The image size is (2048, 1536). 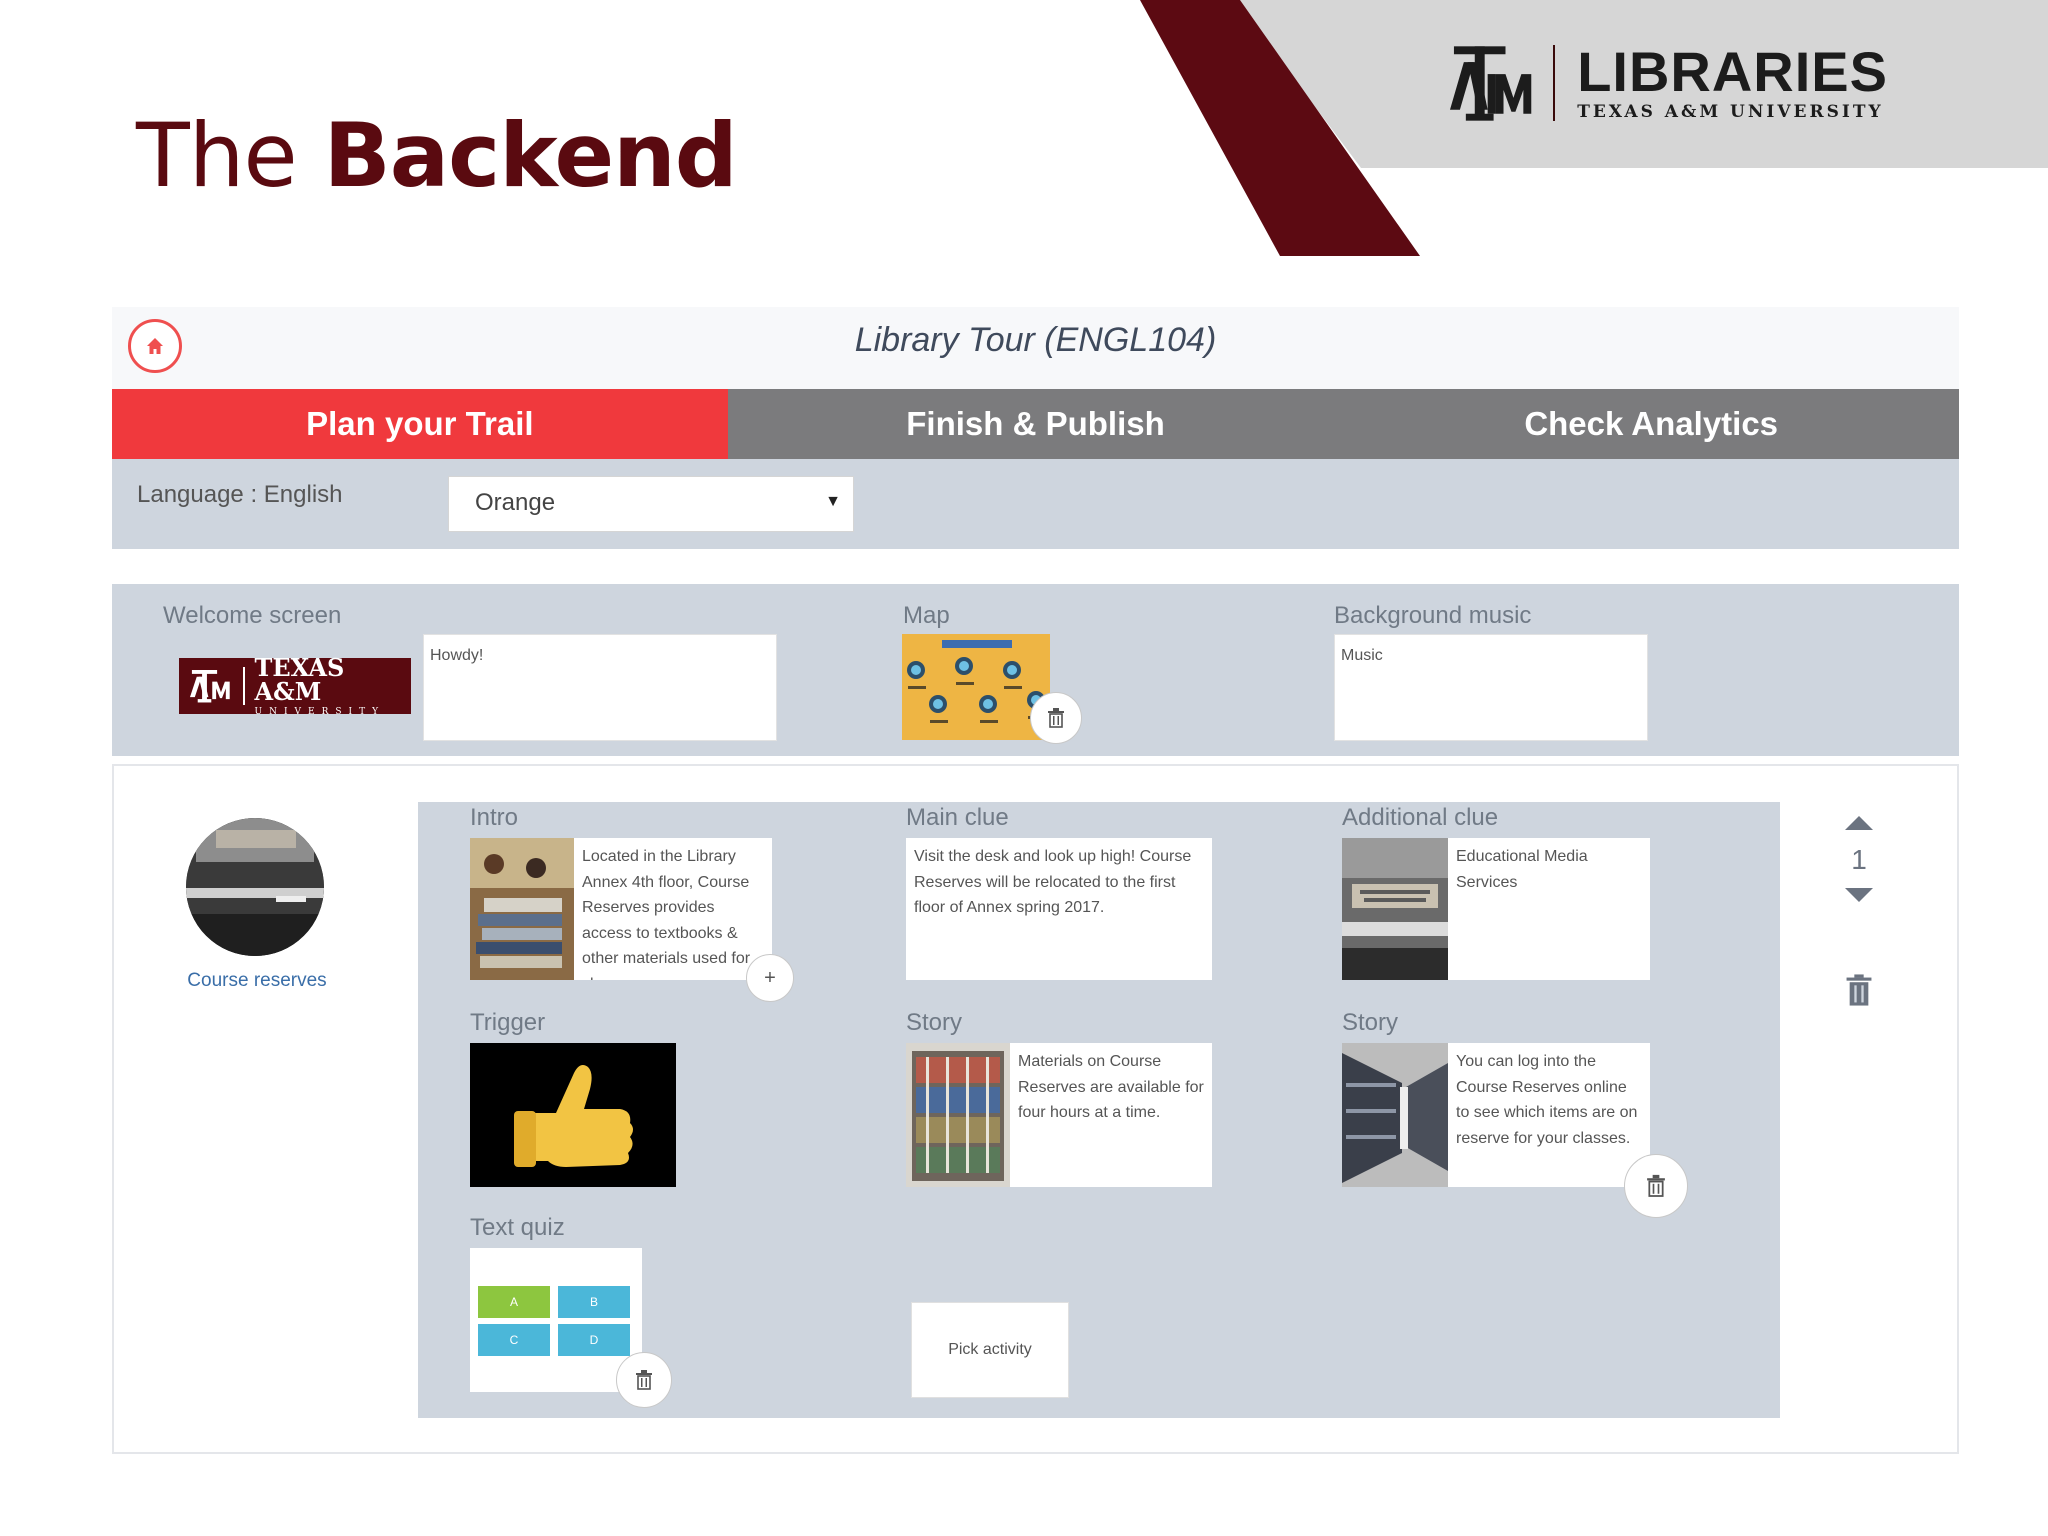 What do you see at coordinates (651, 504) in the screenshot?
I see `color-select: Orange ▼` at bounding box center [651, 504].